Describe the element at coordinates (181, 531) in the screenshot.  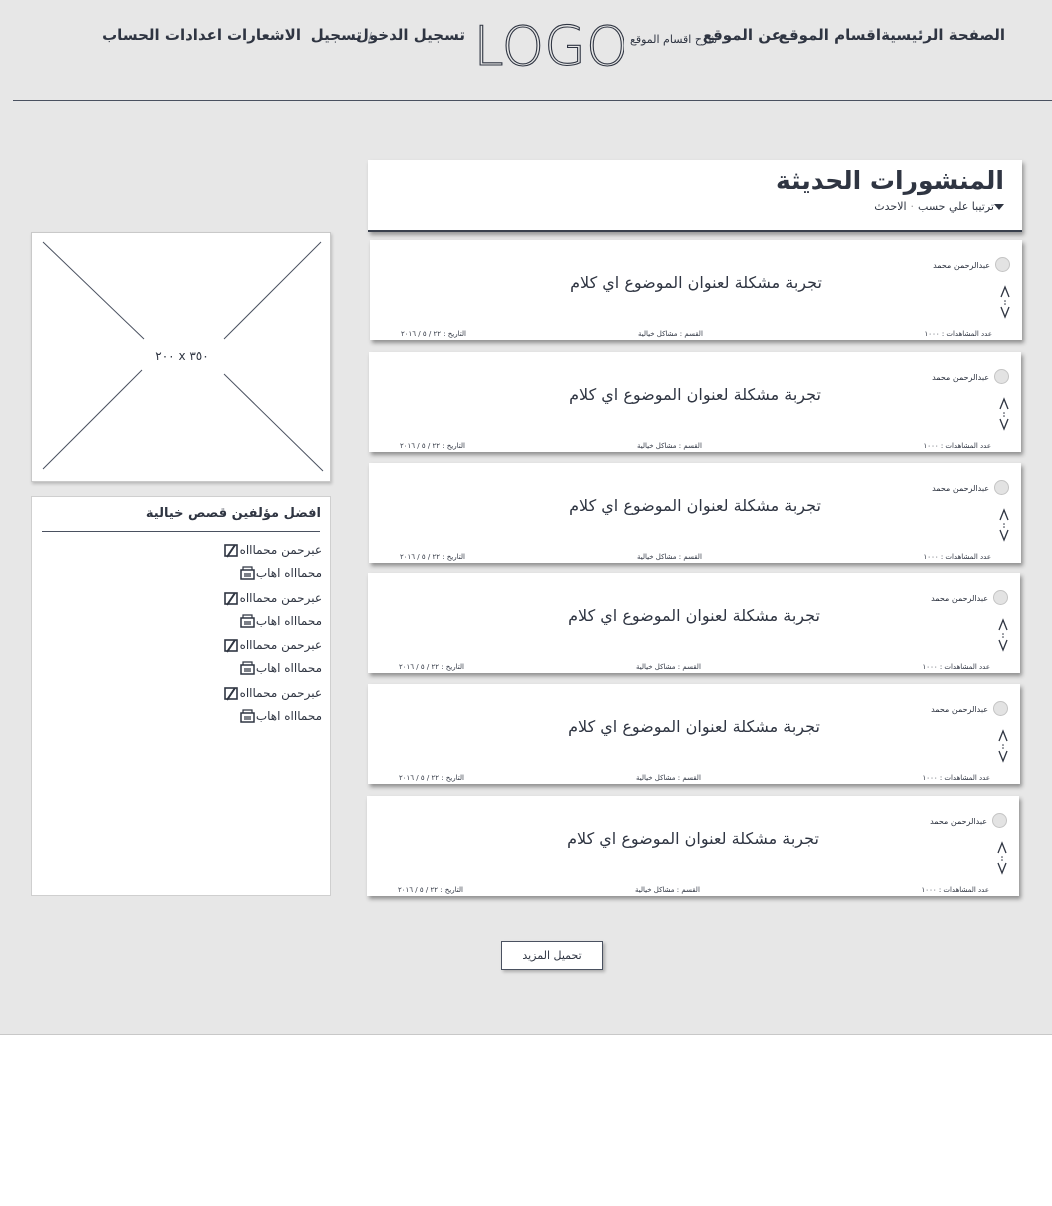
I see `top-authors-rule` at that location.